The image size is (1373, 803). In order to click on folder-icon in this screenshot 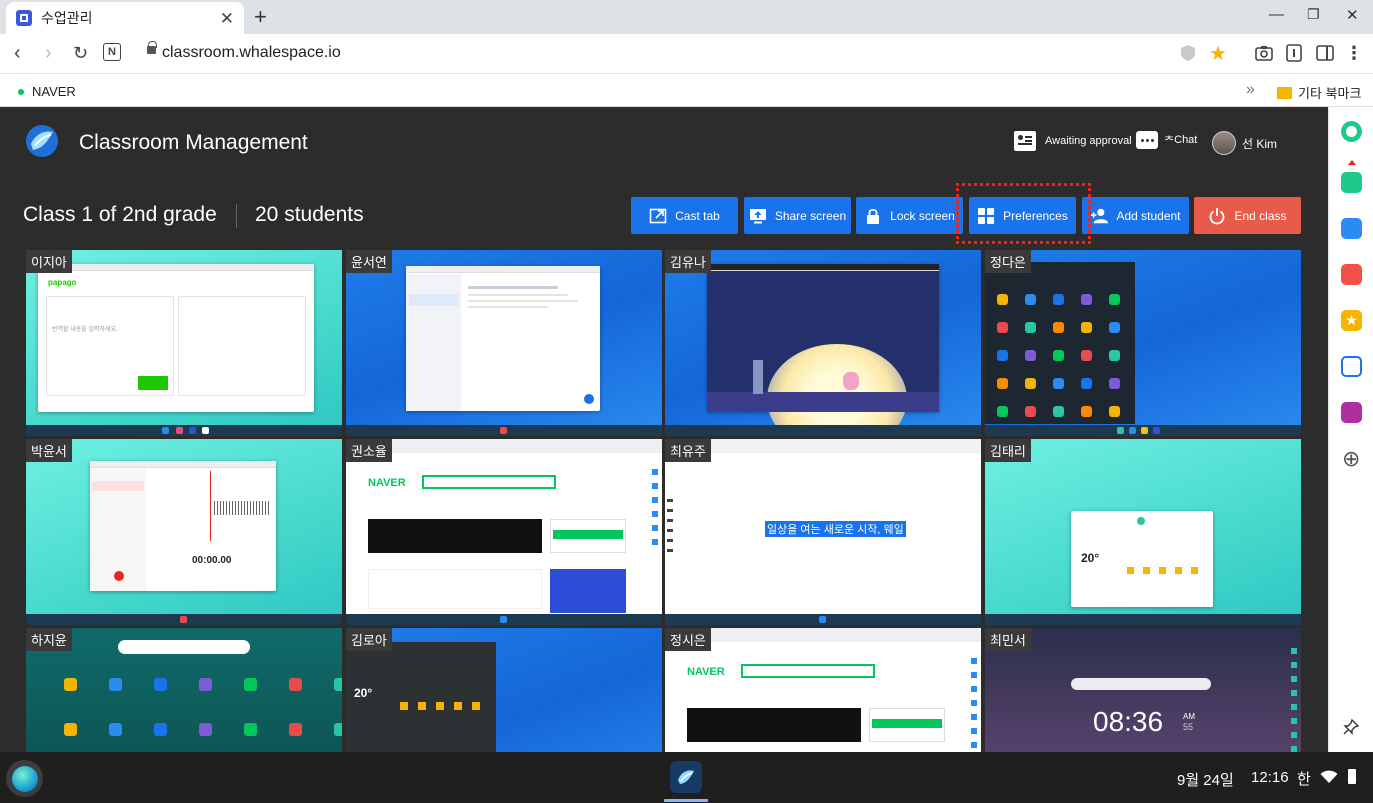, I will do `click(1284, 92)`.